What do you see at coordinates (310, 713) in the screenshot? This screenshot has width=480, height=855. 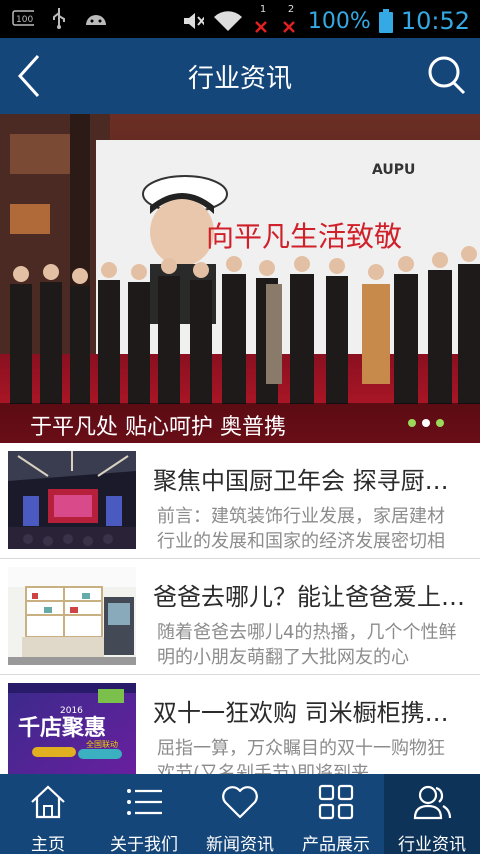 I see `news-title: 双十一狂欢购 司米橱柜携手天猫` at bounding box center [310, 713].